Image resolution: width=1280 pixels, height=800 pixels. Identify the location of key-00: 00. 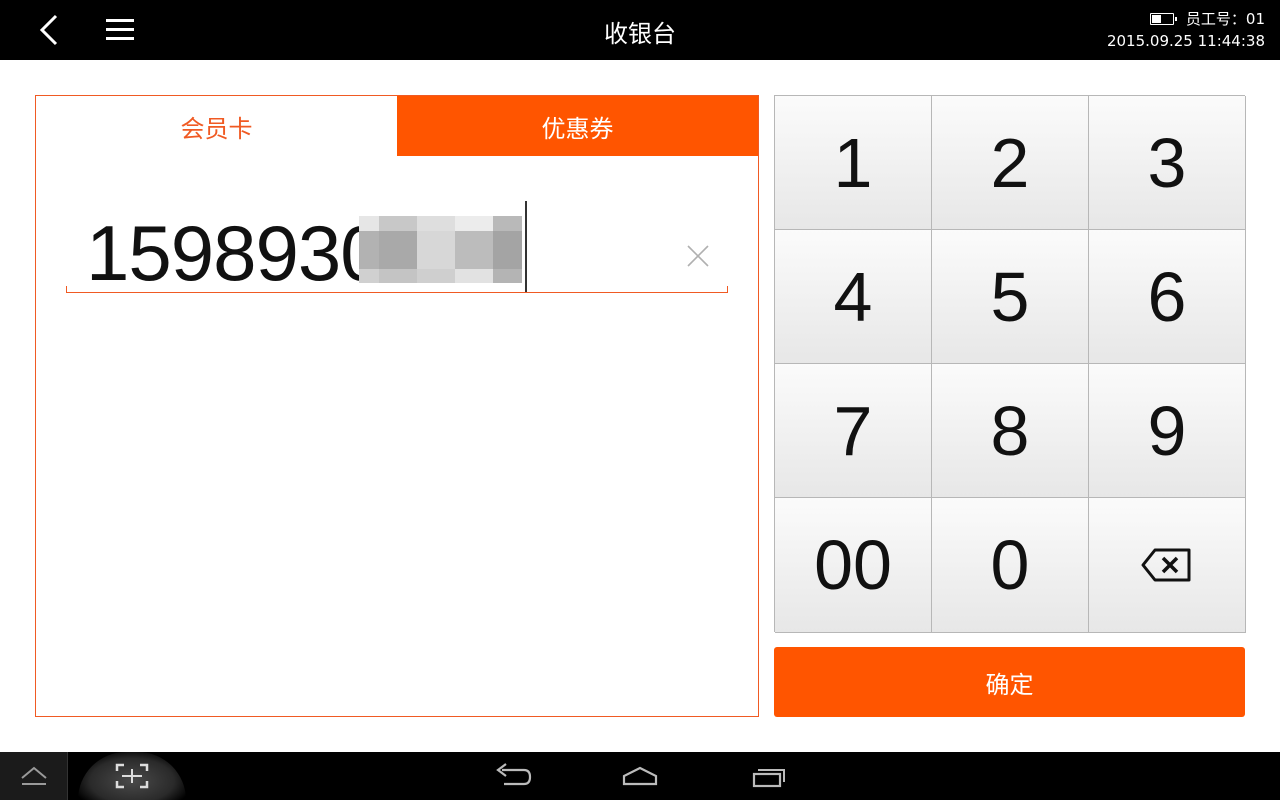
(853, 565).